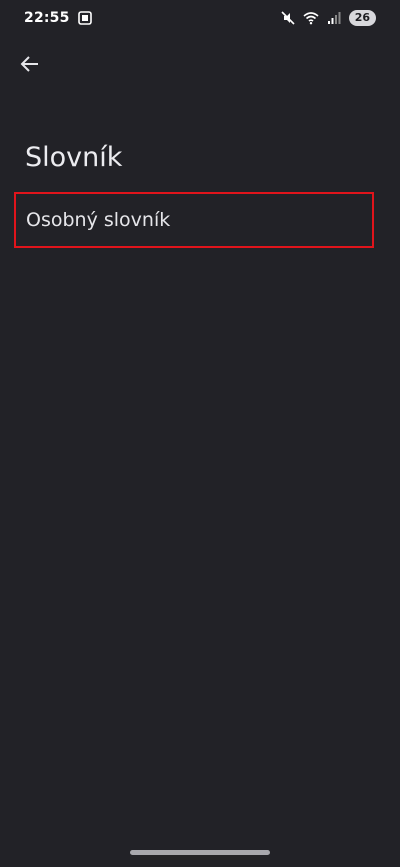 The image size is (400, 867). I want to click on status-right: 26, so click(328, 18).